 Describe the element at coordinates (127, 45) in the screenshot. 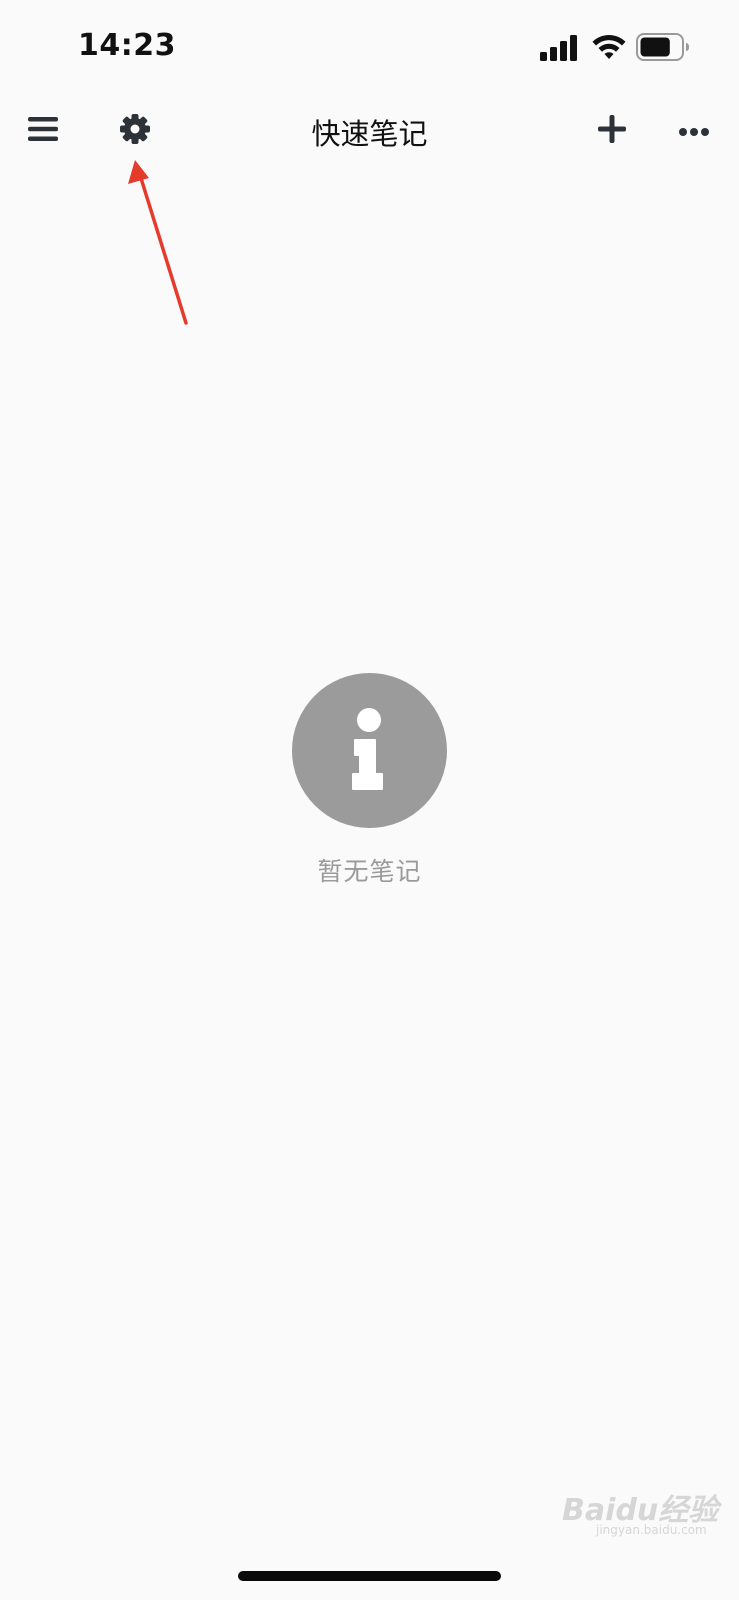

I see `status-time: 14:23` at that location.